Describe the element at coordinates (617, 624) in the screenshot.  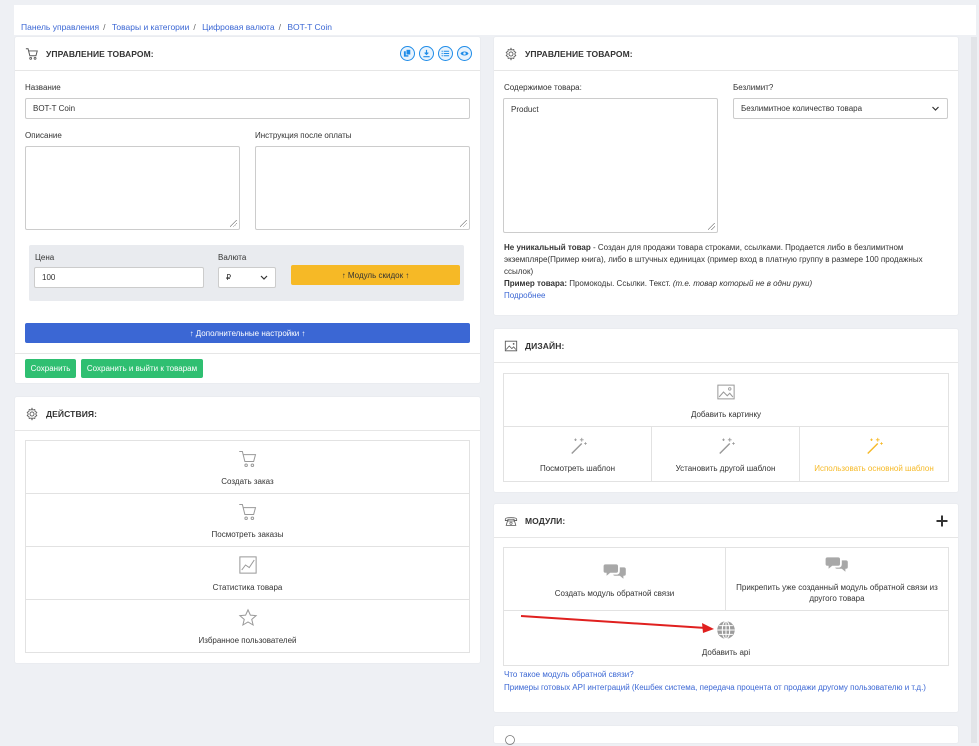
I see `annotation-arrow` at that location.